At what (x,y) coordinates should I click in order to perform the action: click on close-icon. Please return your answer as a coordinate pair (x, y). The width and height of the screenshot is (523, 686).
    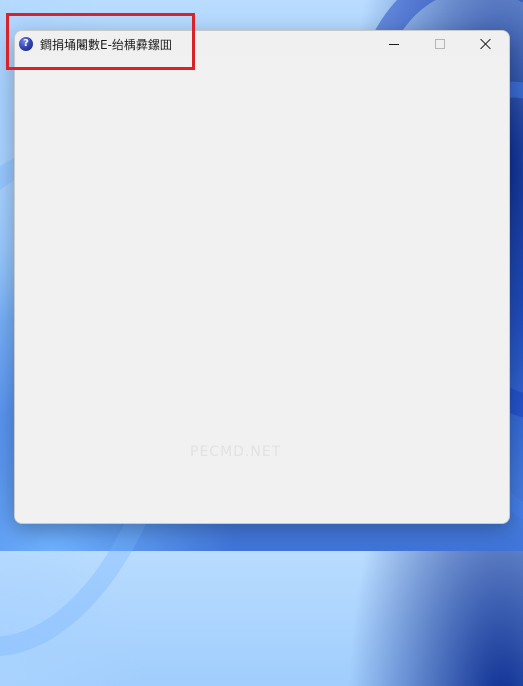
    Looking at the image, I should click on (486, 44).